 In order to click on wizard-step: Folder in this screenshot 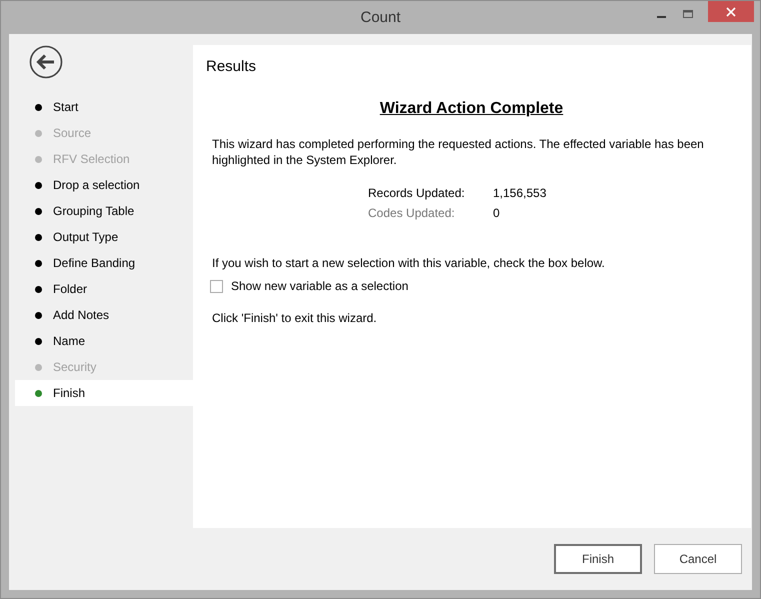, I will do `click(104, 289)`.